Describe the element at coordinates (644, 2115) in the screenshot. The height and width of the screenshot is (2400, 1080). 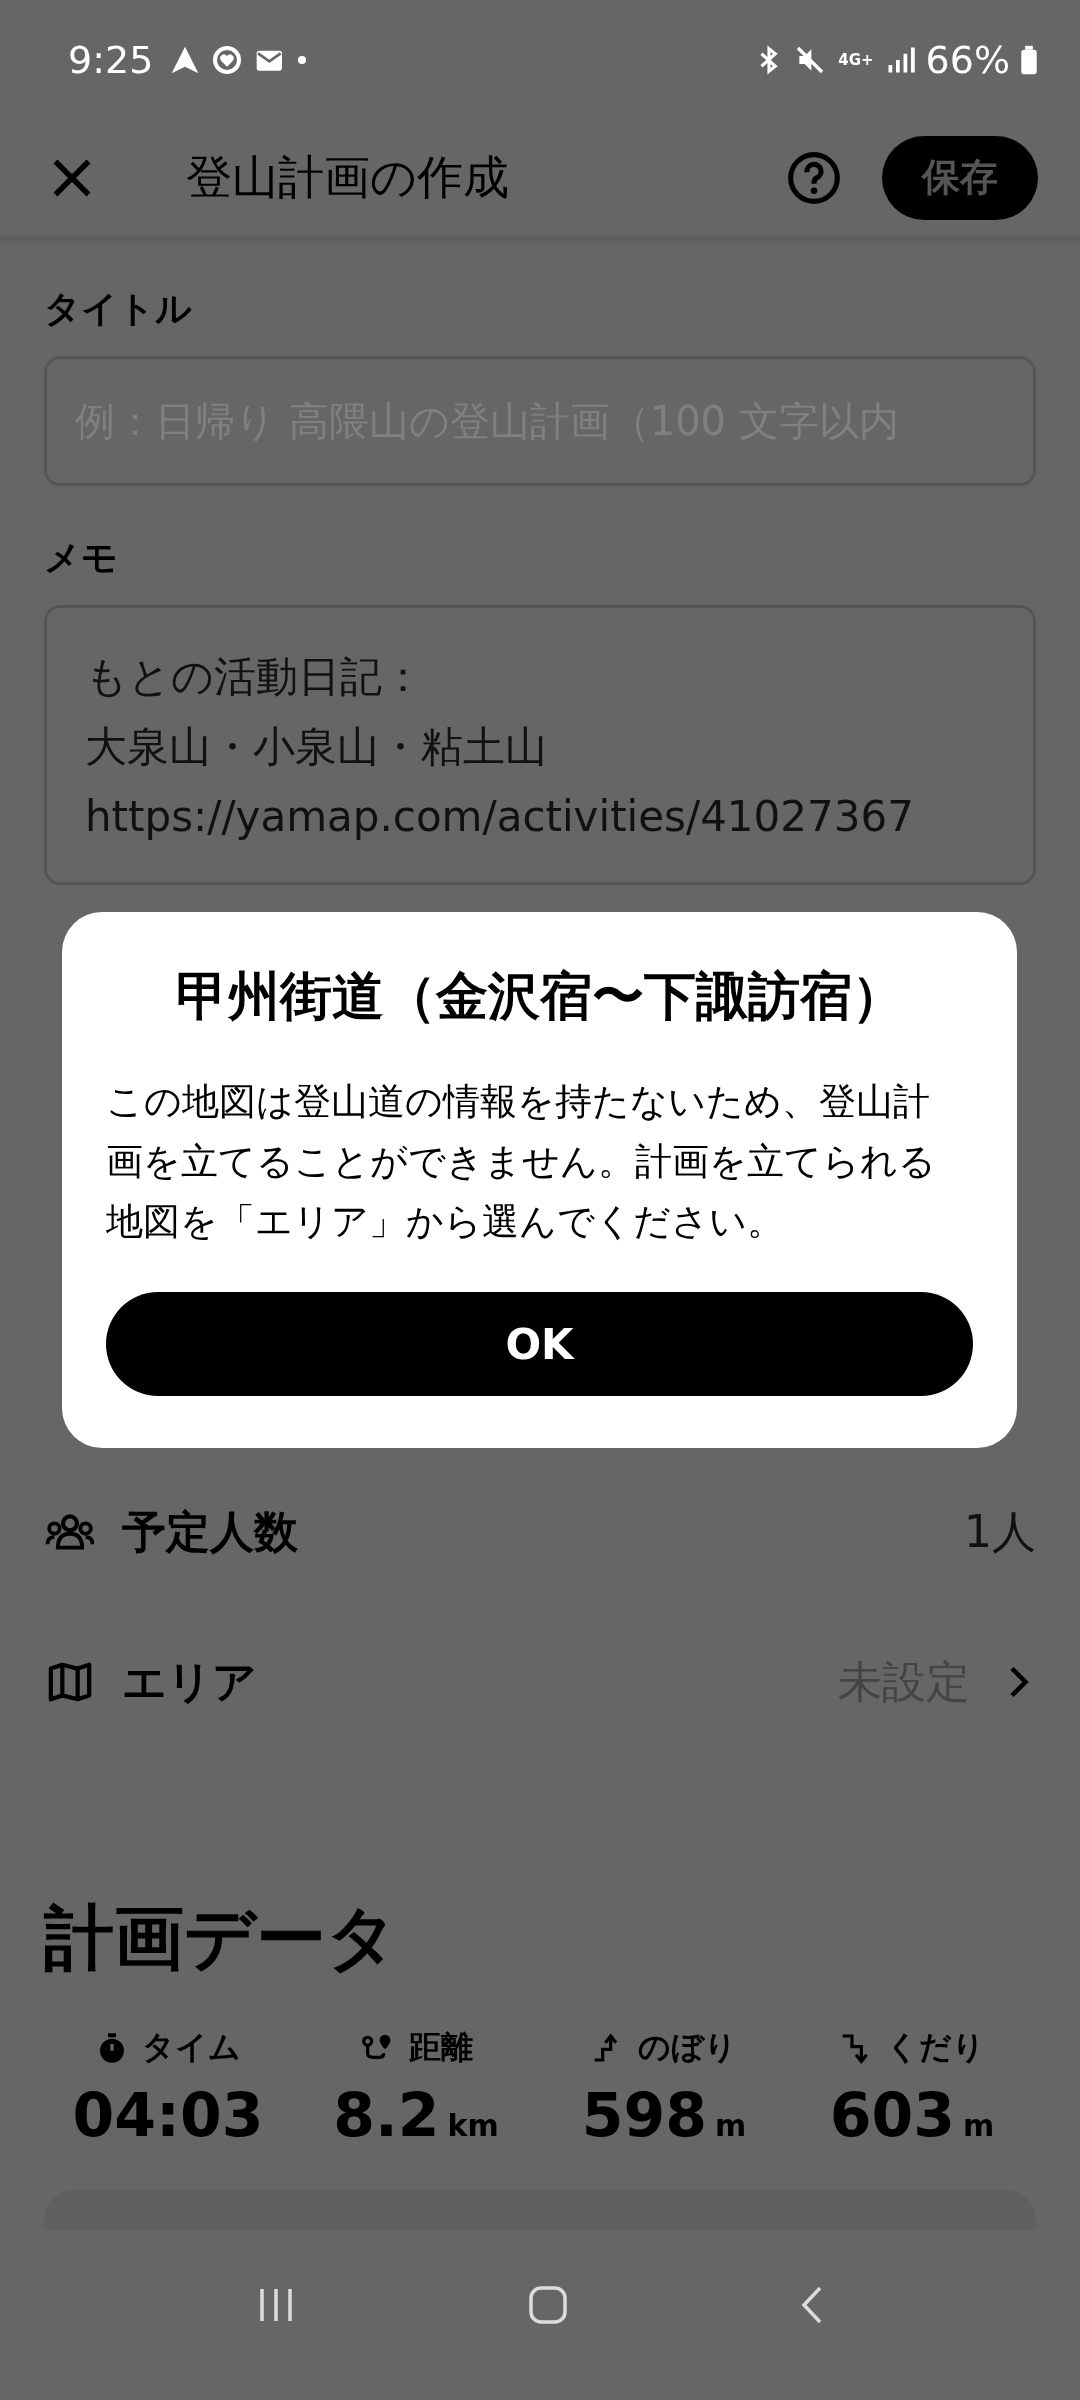
I see `stat-value: 598` at that location.